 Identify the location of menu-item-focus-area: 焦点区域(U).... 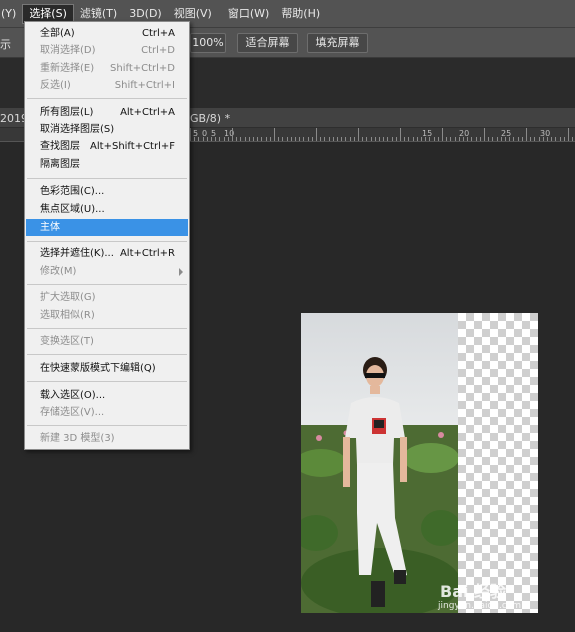
(107, 209).